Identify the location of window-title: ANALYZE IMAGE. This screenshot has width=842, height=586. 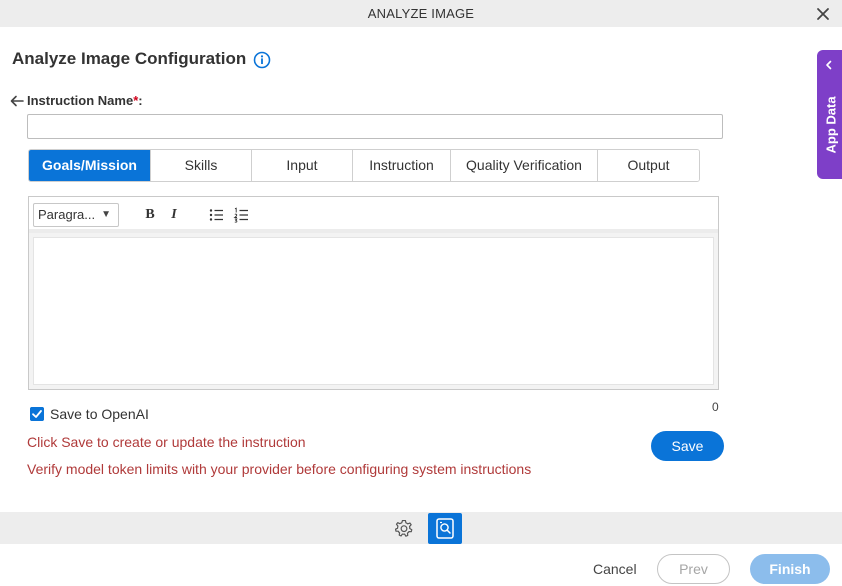
(421, 13).